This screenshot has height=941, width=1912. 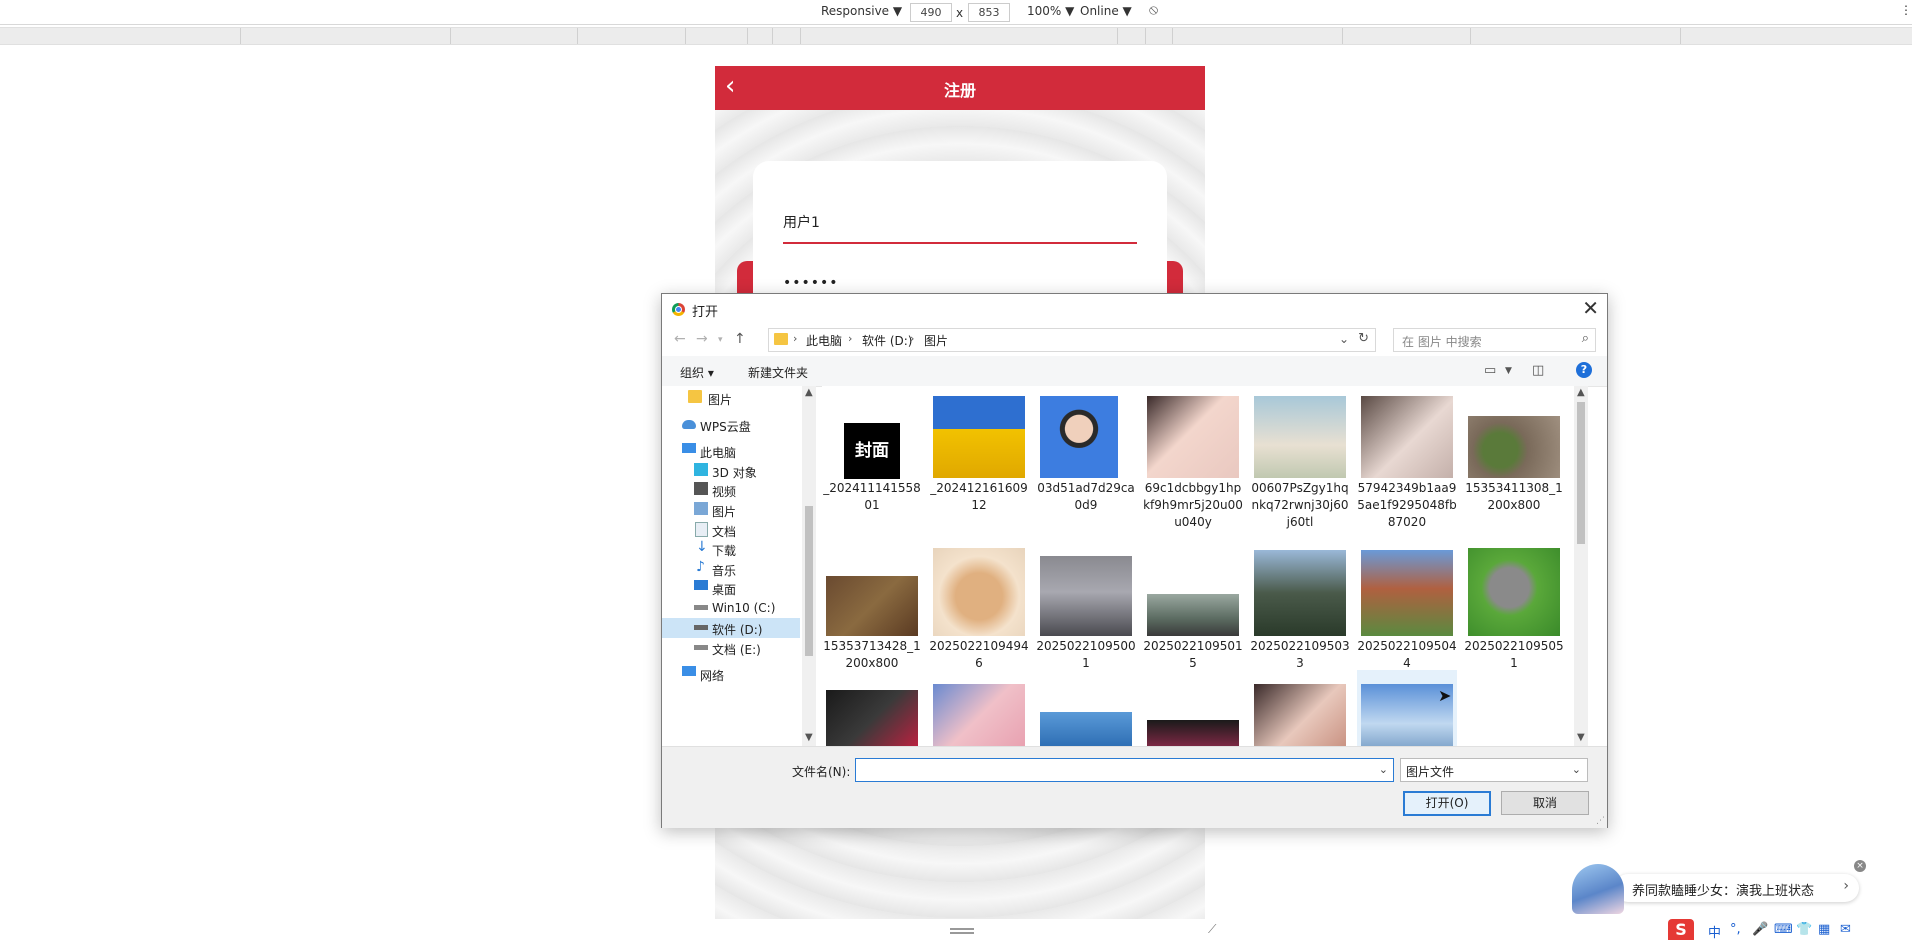 What do you see at coordinates (1072, 340) in the screenshot?
I see `address-bar: › 此电脑 › 软件 (D:) › 图片 ⌄ ↻` at bounding box center [1072, 340].